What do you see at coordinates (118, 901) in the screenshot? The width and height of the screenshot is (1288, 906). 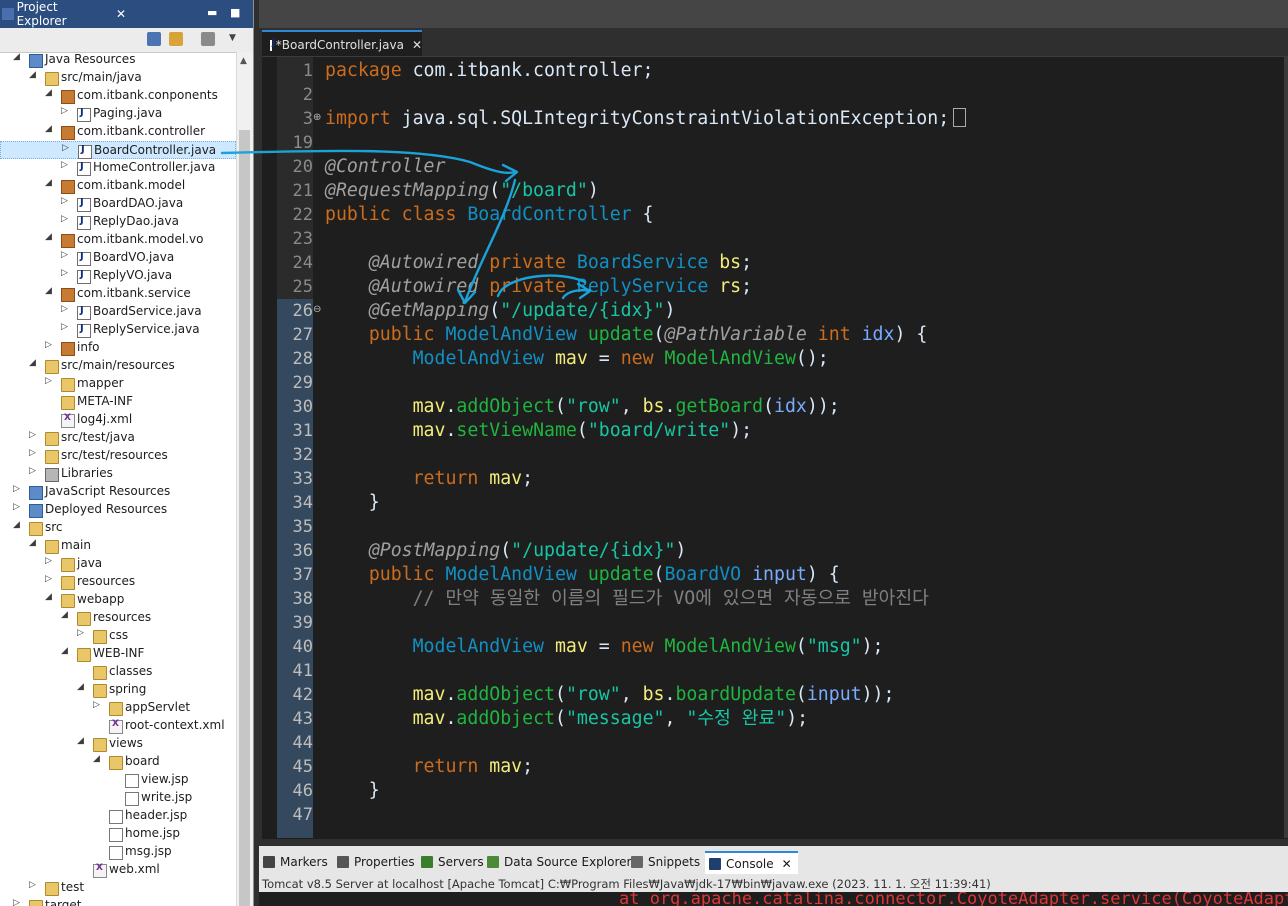 I see `tree-item: ▷ target` at bounding box center [118, 901].